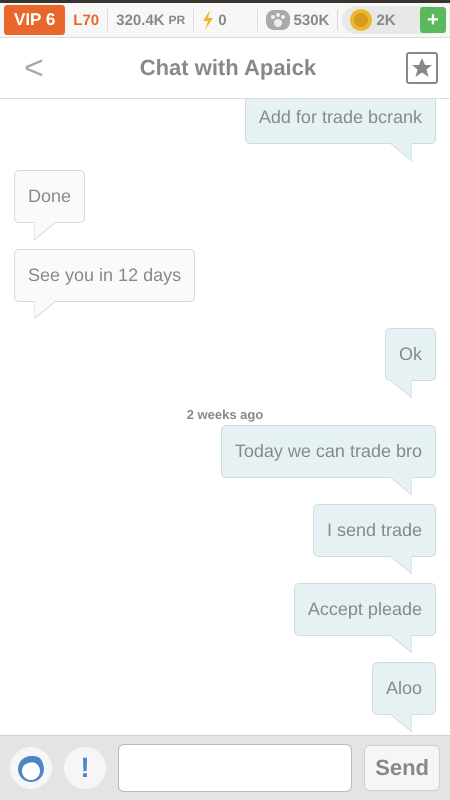 The image size is (450, 800). What do you see at coordinates (361, 20) in the screenshot?
I see `coin-icon` at bounding box center [361, 20].